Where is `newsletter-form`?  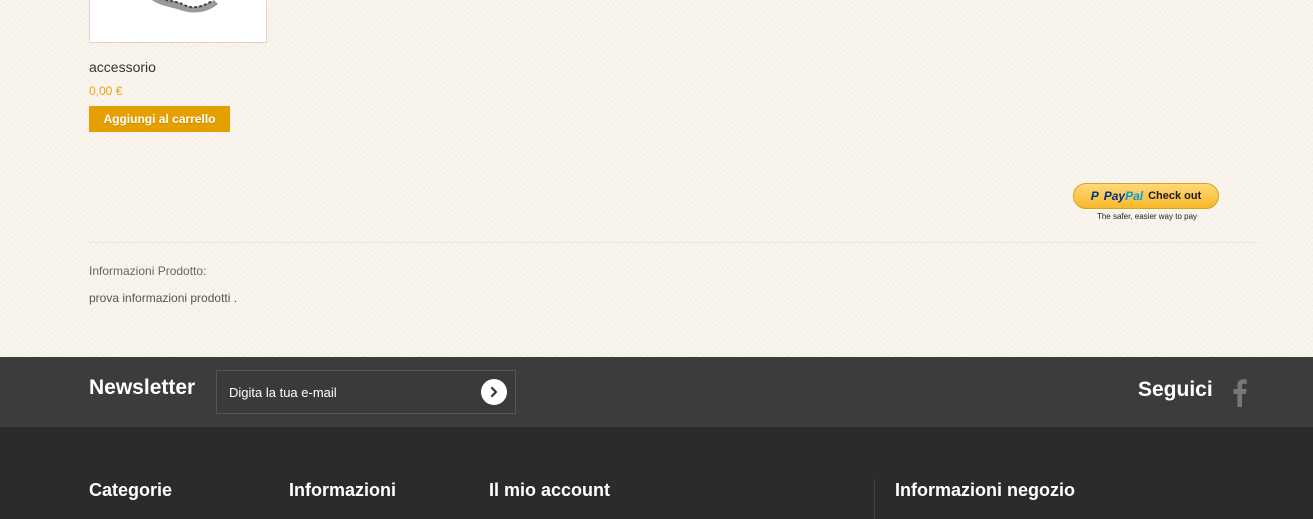 newsletter-form is located at coordinates (366, 392).